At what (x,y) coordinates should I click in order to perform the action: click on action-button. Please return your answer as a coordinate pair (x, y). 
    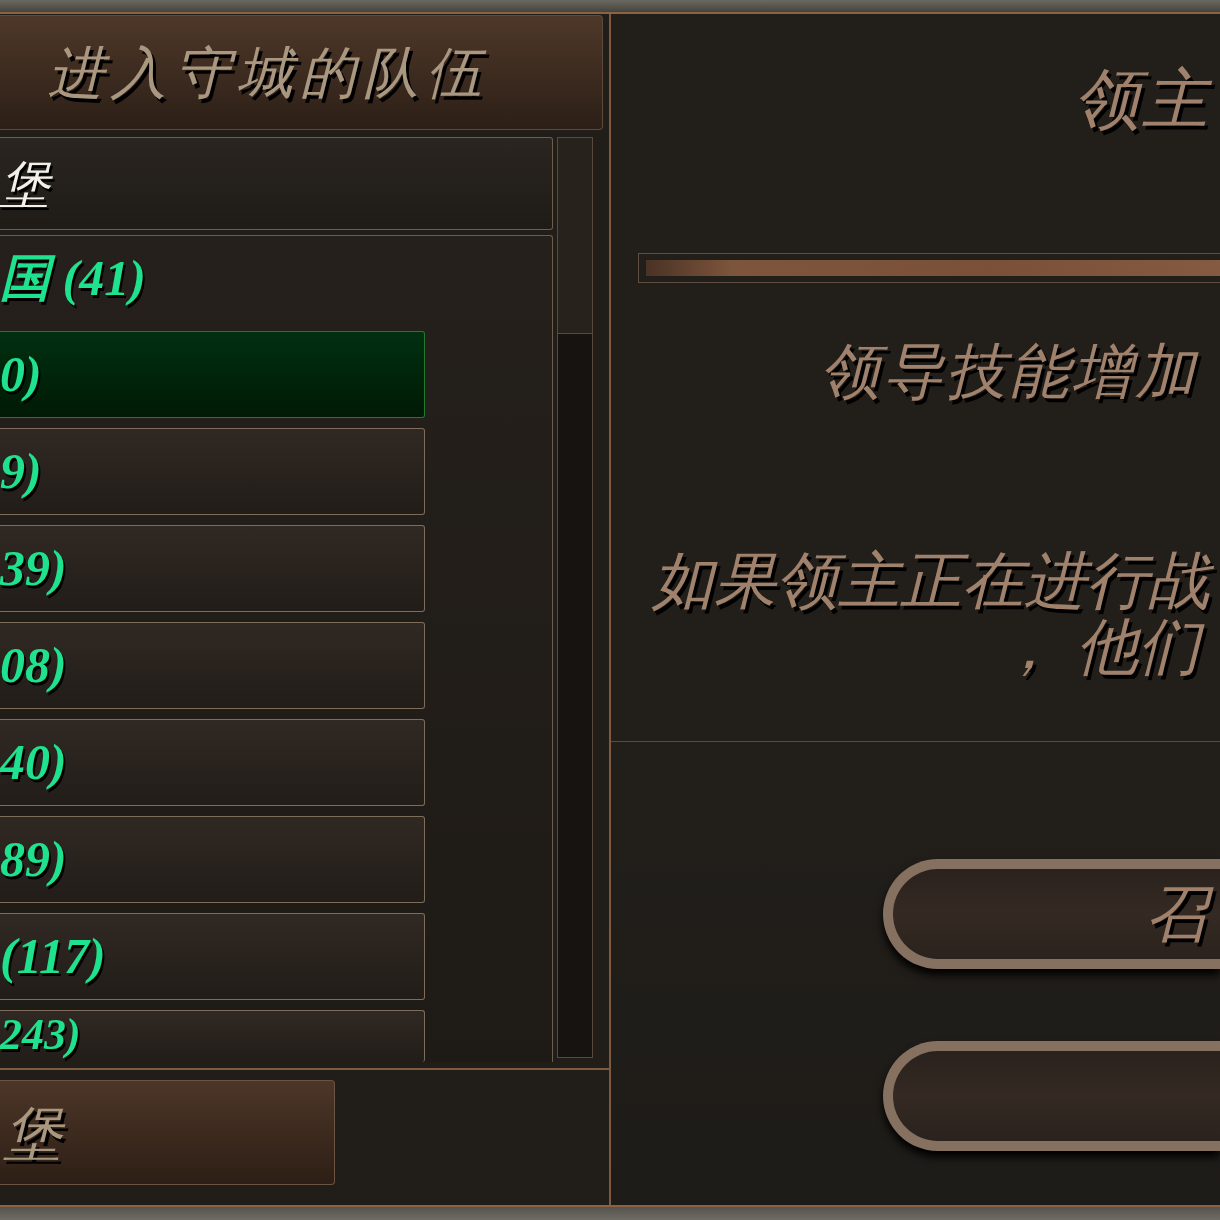
    Looking at the image, I should click on (1051, 1096).